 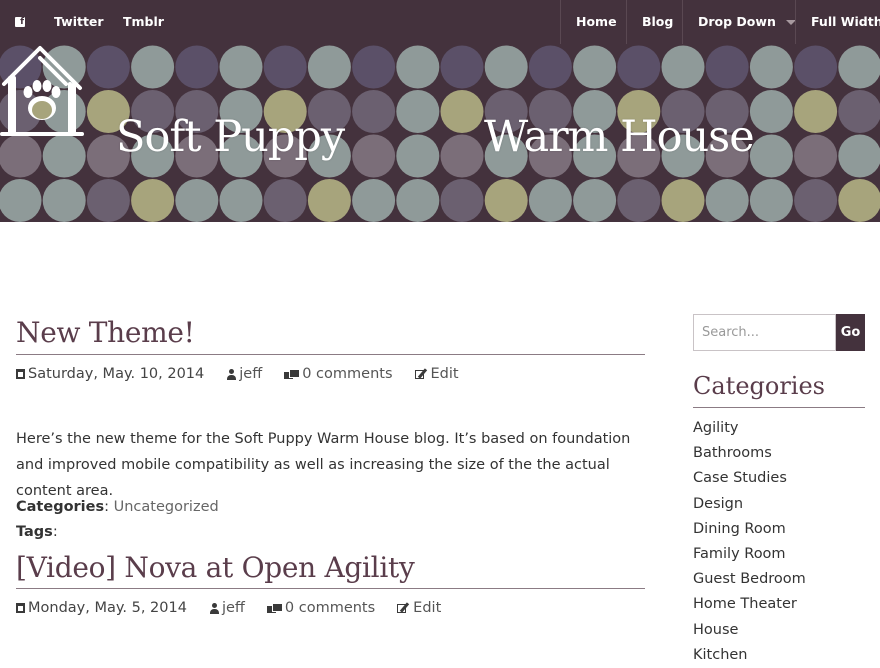 What do you see at coordinates (850, 332) in the screenshot?
I see `search-button: Go` at bounding box center [850, 332].